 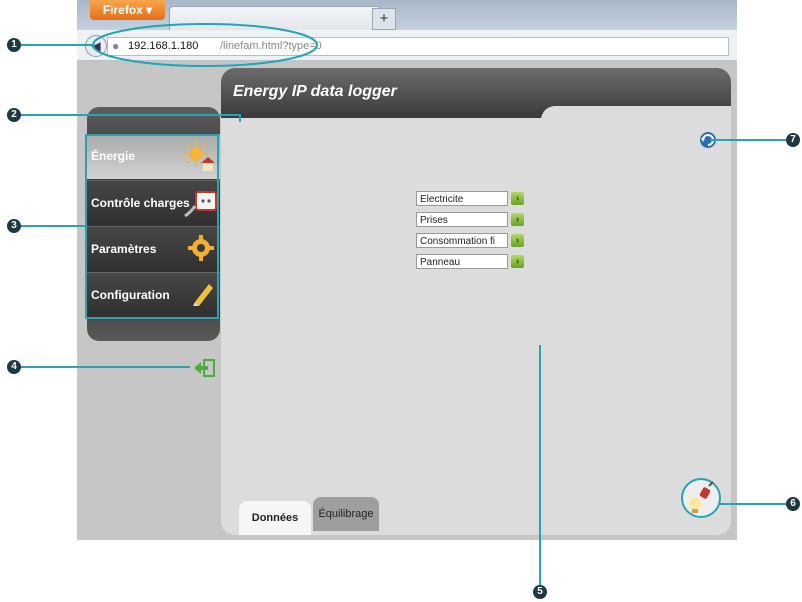 What do you see at coordinates (14, 45) in the screenshot?
I see `callout-badge: 1` at bounding box center [14, 45].